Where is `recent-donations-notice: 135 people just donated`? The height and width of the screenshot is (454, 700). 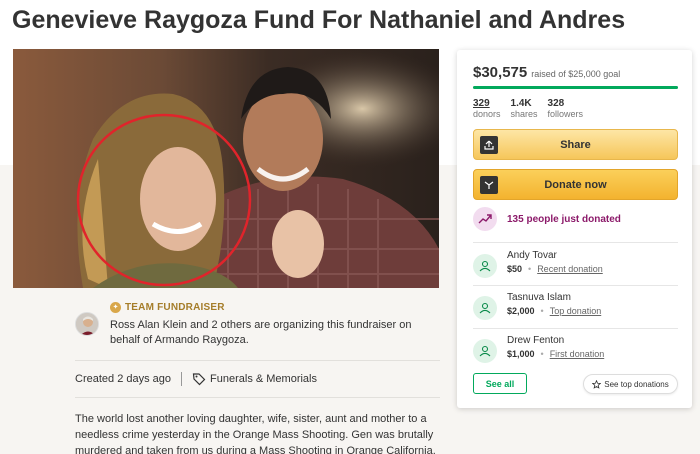
recent-donations-notice: 135 people just donated is located at coordinates (547, 219).